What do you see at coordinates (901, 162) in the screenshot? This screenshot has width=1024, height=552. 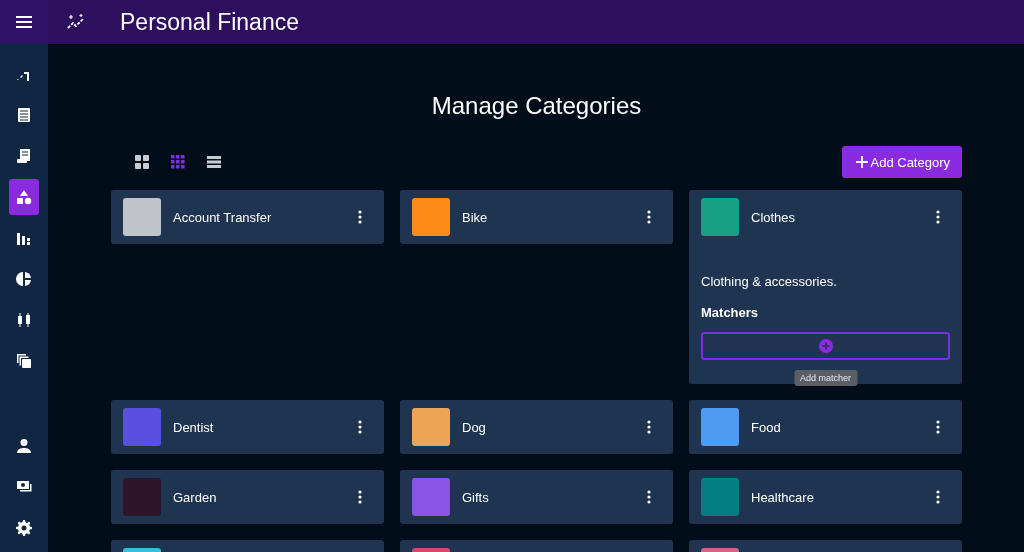 I see `add-category-button: Add Category` at bounding box center [901, 162].